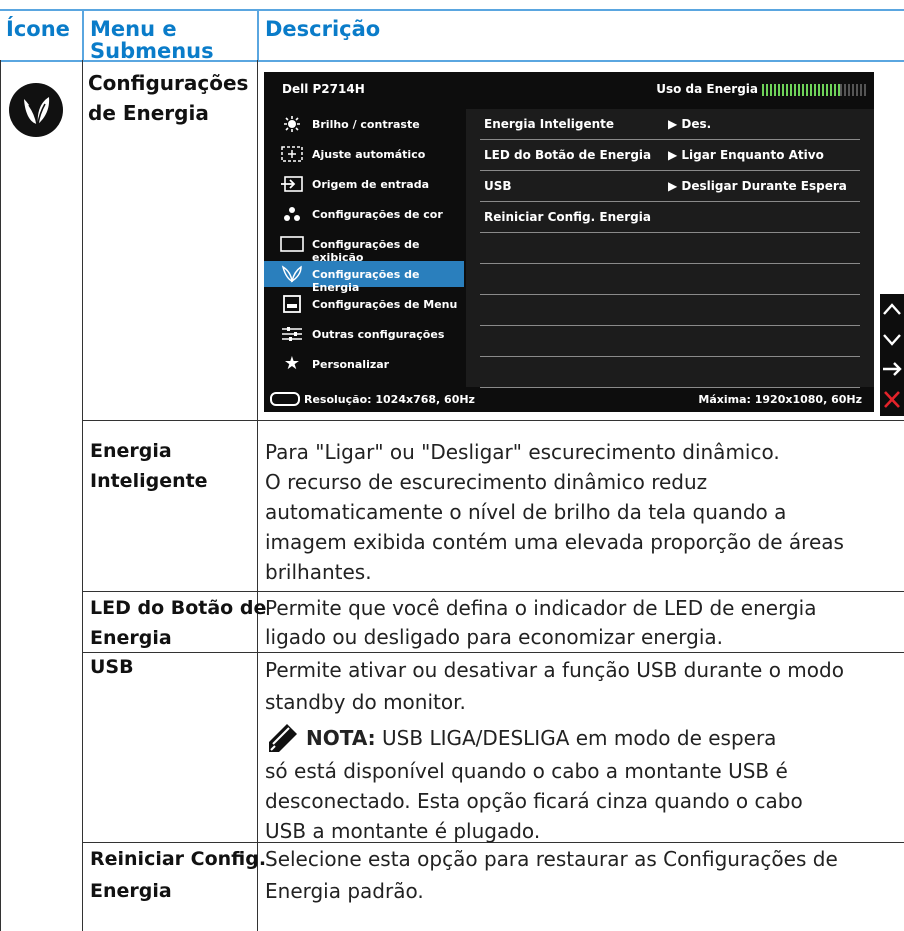 Image resolution: width=904 pixels, height=931 pixels. Describe the element at coordinates (285, 399) in the screenshot. I see `connector-icon` at that location.